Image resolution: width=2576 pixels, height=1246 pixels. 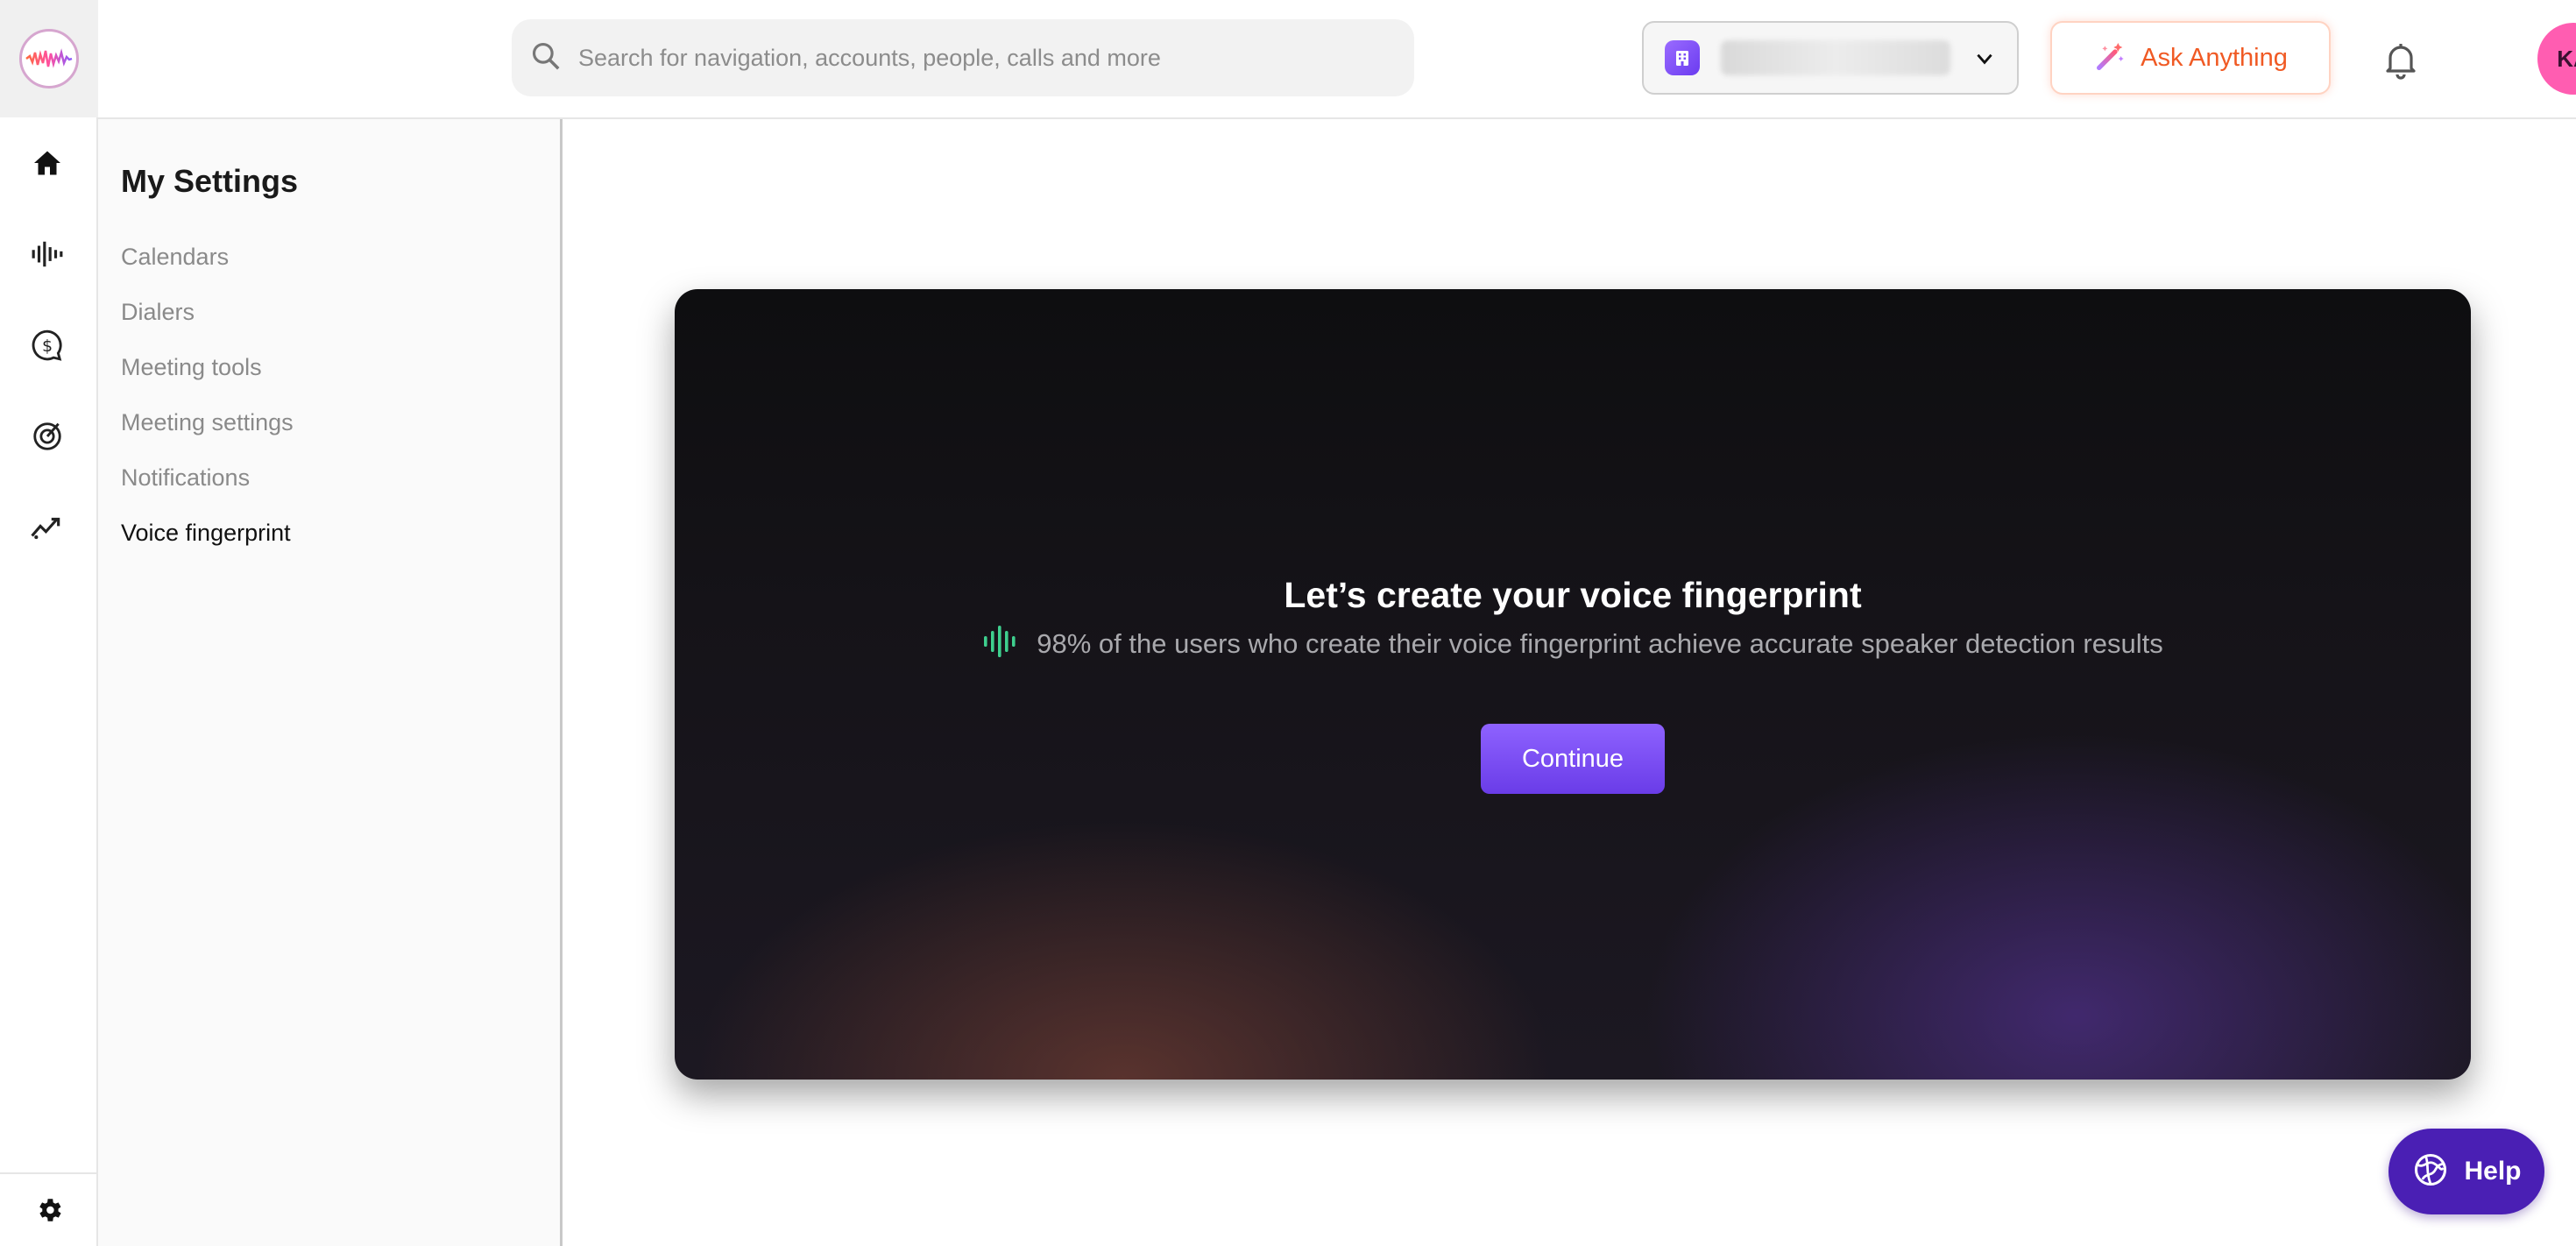 I want to click on deals-icon: $, so click(x=47, y=345).